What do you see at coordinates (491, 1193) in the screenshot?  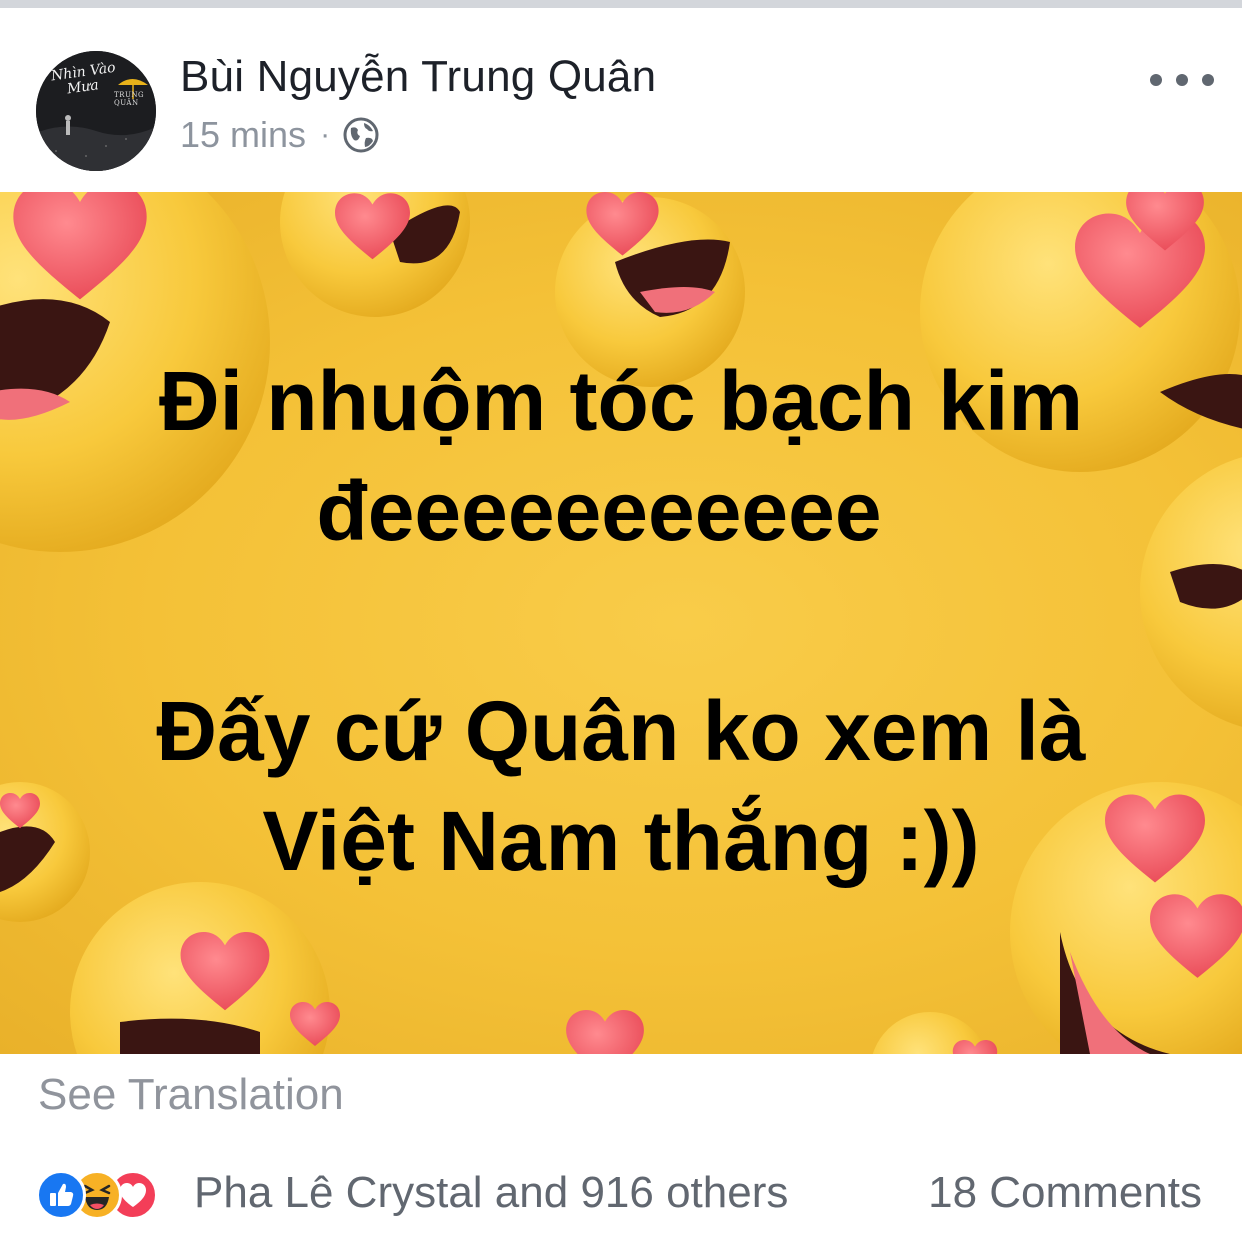 I see `reactors-summary: Pha Lê Crystal and 916 others` at bounding box center [491, 1193].